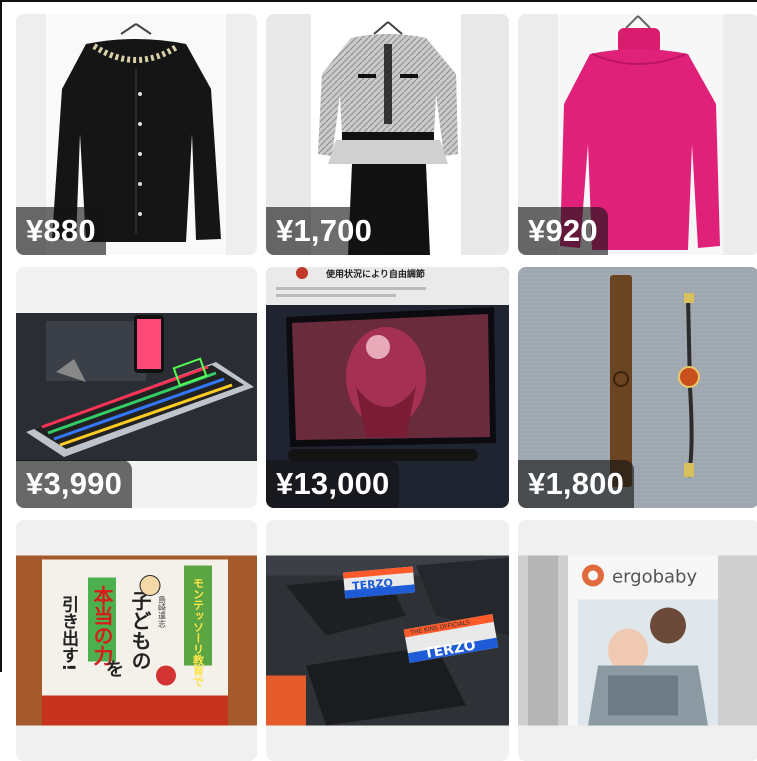  I want to click on ergobaby-image: ergobaby, so click(637, 640).